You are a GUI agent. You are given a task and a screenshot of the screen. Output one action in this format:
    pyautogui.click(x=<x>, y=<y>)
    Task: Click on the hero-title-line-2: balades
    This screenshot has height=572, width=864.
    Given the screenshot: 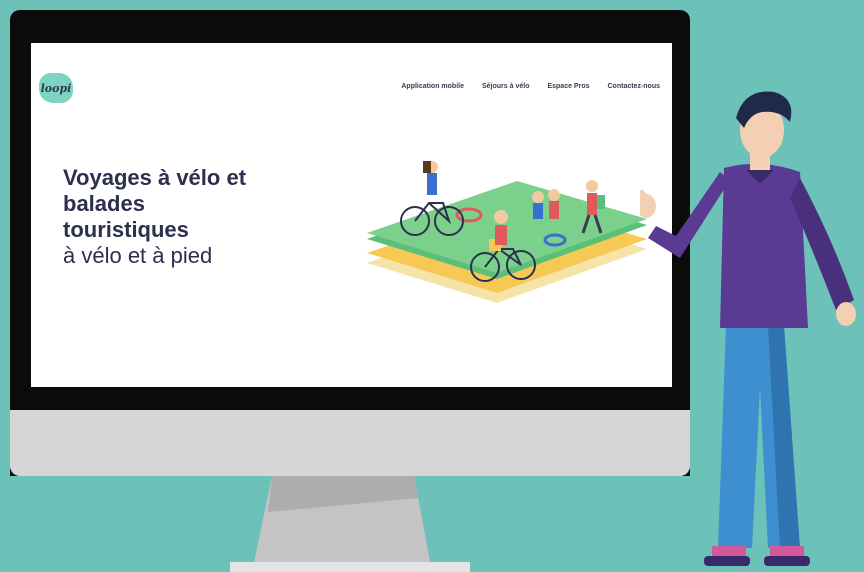 What is the action you would take?
    pyautogui.click(x=104, y=203)
    